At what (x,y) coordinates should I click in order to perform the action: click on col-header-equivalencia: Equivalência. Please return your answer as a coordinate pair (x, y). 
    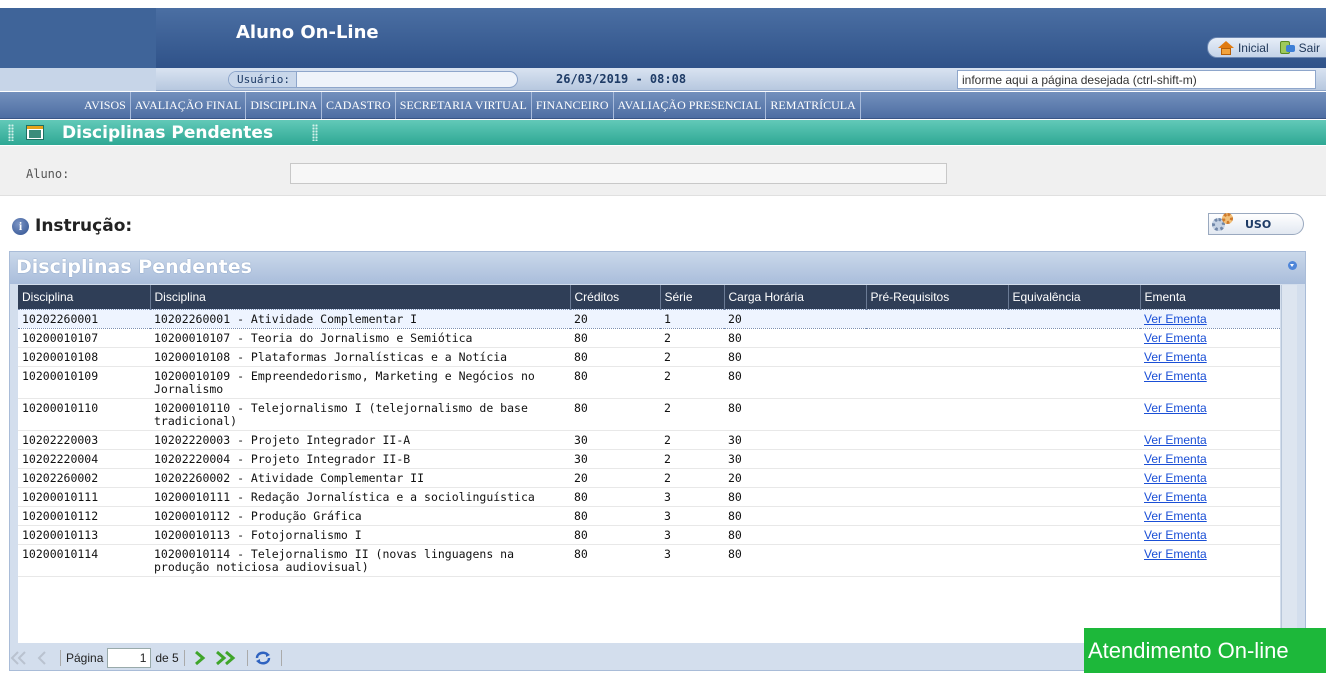
    Looking at the image, I should click on (1074, 297).